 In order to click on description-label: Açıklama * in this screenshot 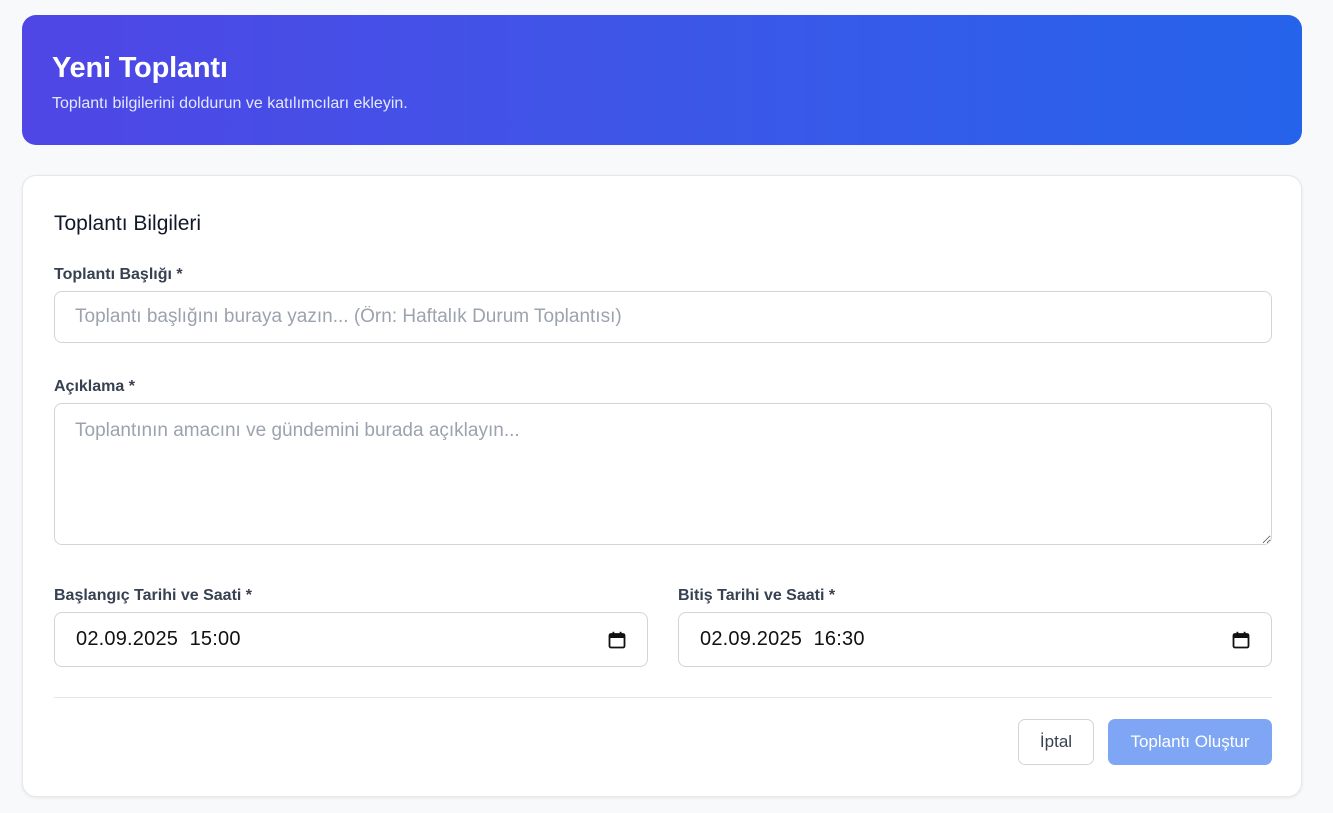, I will do `click(94, 386)`.